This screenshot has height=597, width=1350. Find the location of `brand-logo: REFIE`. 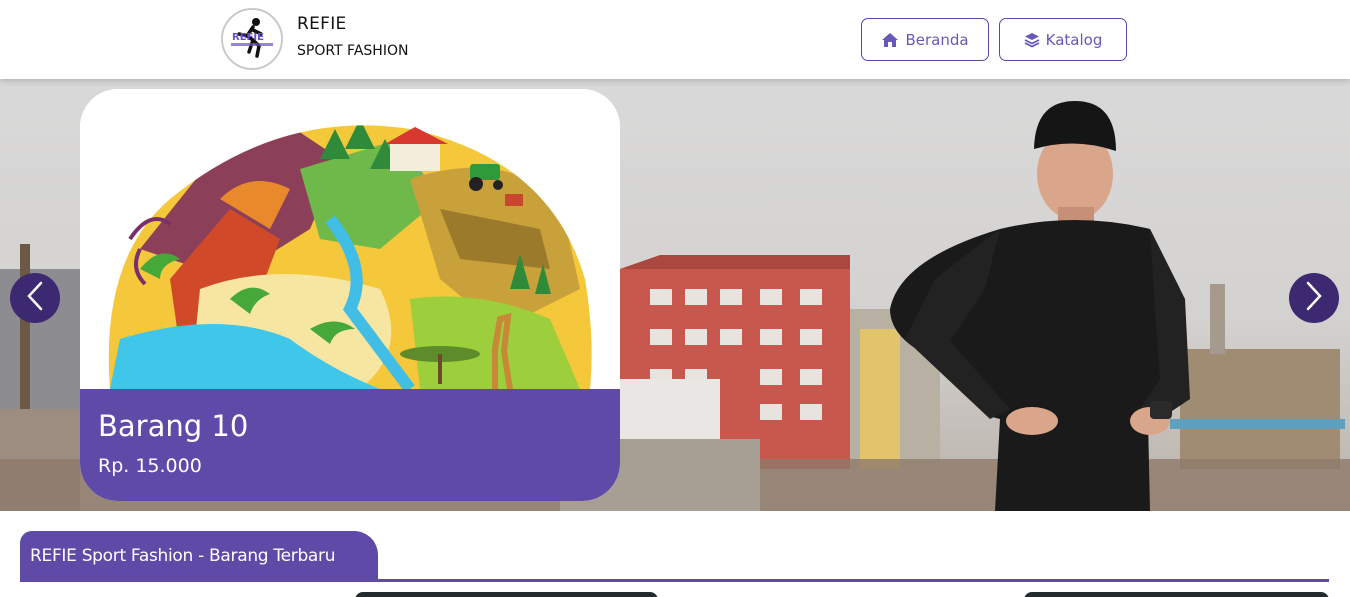

brand-logo: REFIE is located at coordinates (252, 39).